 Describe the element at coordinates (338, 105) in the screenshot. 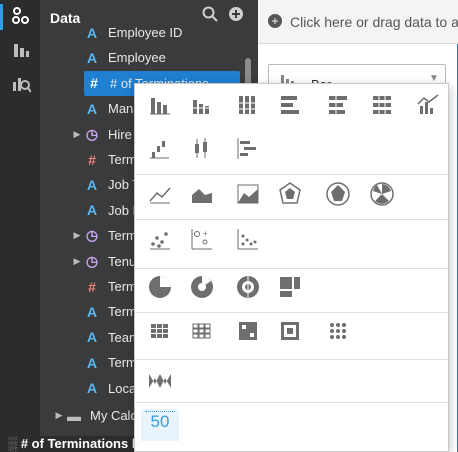

I see `stacked-horizontal-bar-icon` at that location.